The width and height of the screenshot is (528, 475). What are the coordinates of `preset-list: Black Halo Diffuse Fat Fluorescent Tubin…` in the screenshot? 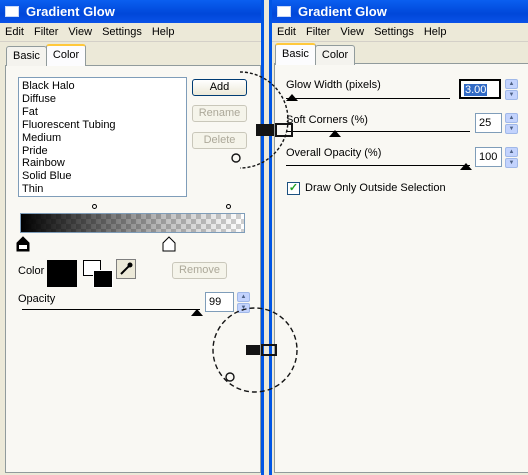 It's located at (102, 137).